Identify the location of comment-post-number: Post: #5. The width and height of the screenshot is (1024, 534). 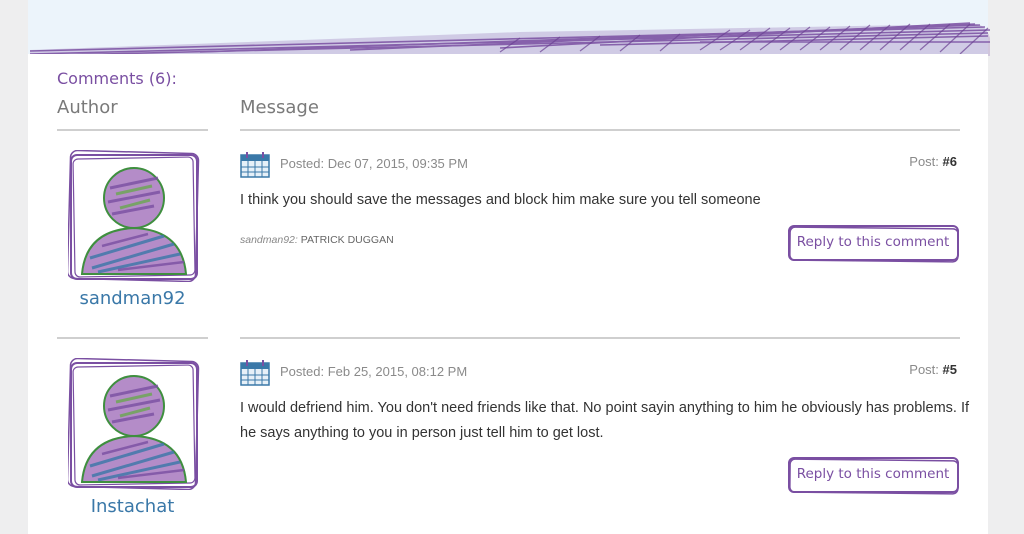
(933, 369).